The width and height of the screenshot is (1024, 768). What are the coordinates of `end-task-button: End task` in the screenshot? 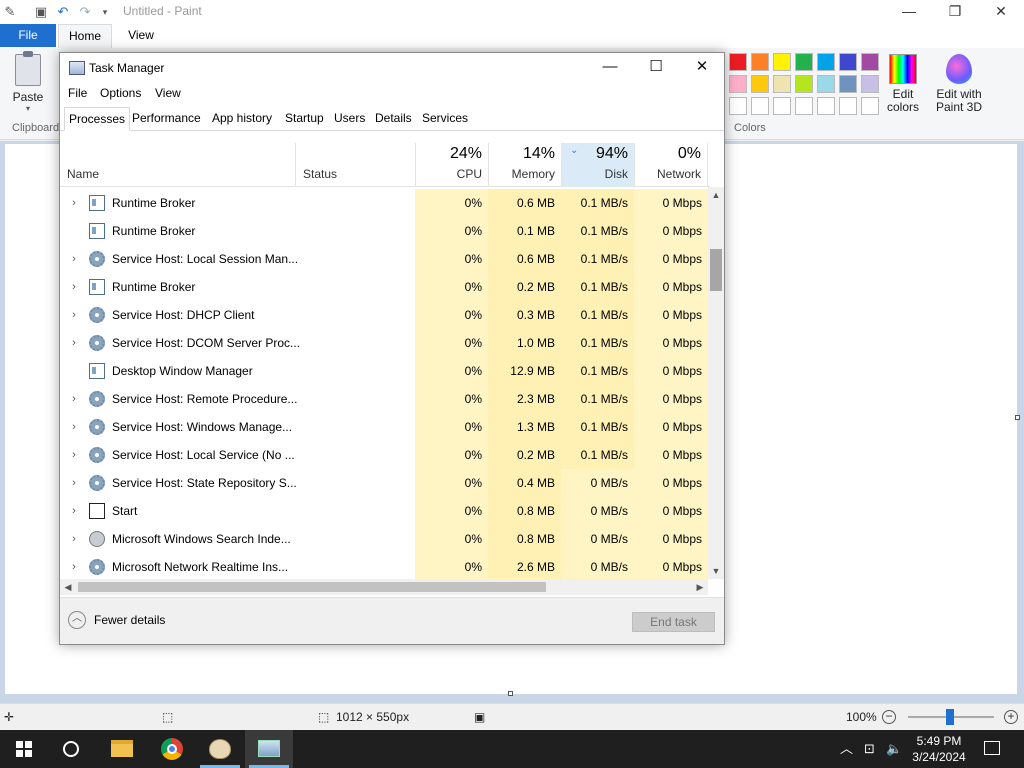 It's located at (673, 622).